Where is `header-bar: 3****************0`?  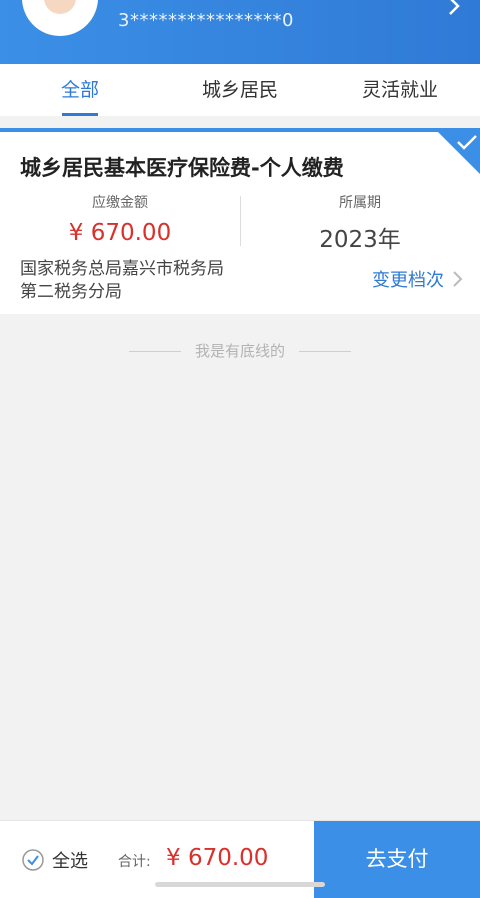
header-bar: 3****************0 is located at coordinates (240, 32).